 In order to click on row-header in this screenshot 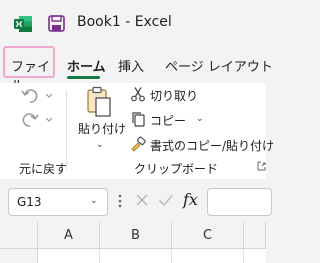, I will do `click(19, 256)`.